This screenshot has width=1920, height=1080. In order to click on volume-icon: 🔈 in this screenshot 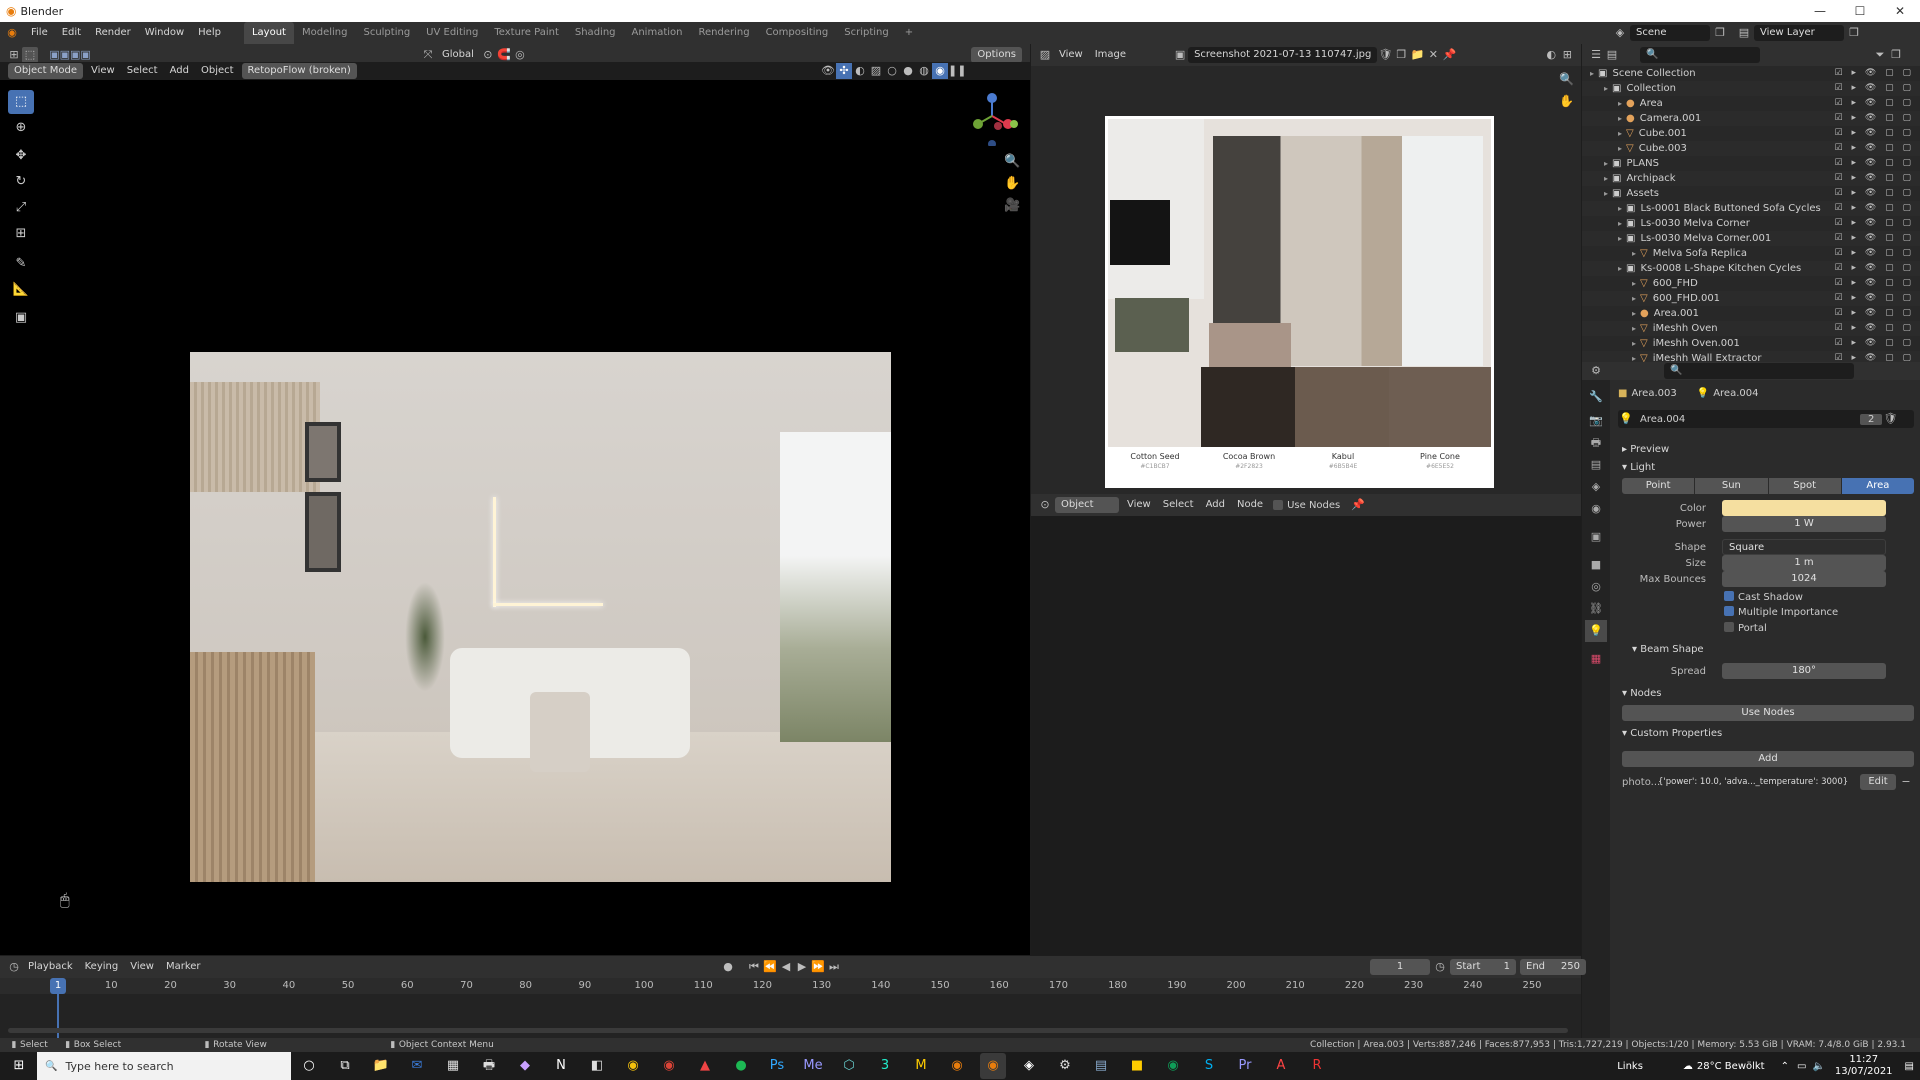, I will do `click(1818, 1066)`.